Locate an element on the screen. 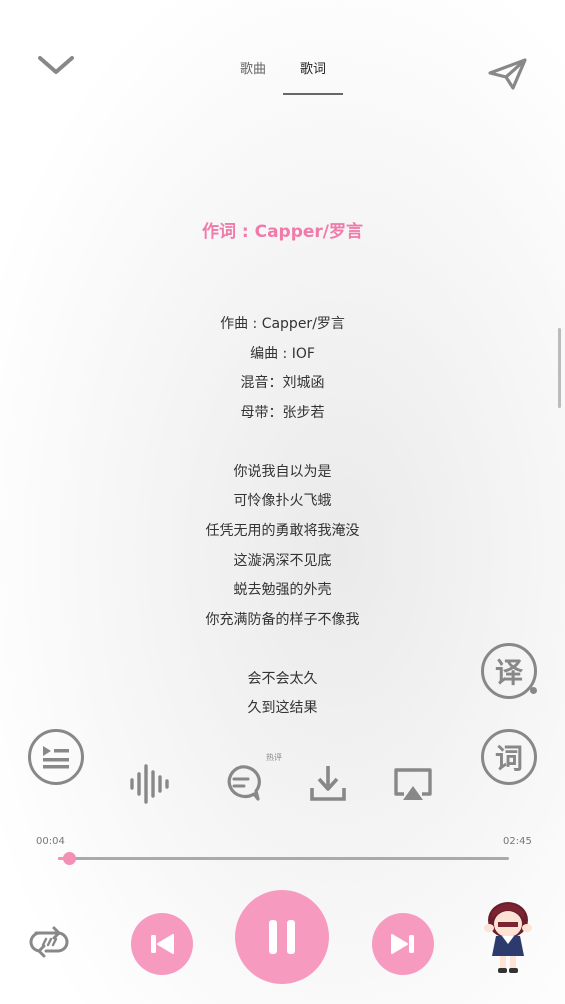  skip-next-icon is located at coordinates (403, 944).